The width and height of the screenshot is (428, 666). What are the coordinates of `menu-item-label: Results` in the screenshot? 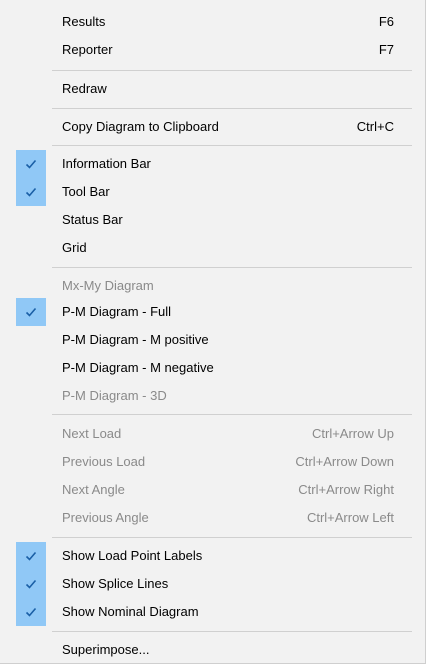 It's located at (84, 21).